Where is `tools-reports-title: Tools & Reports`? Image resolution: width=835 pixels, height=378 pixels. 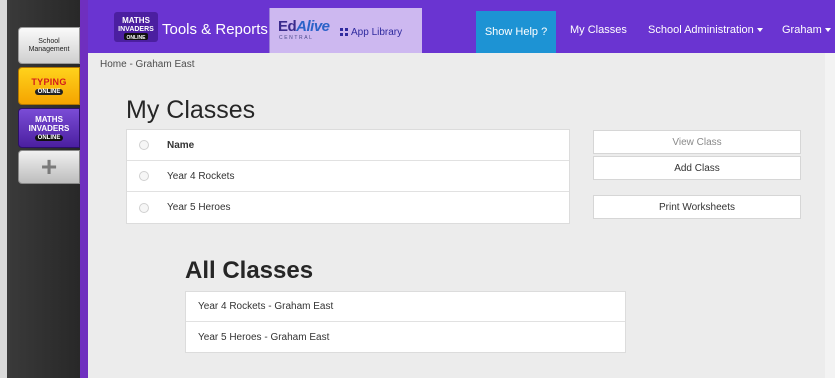 tools-reports-title: Tools & Reports is located at coordinates (215, 29).